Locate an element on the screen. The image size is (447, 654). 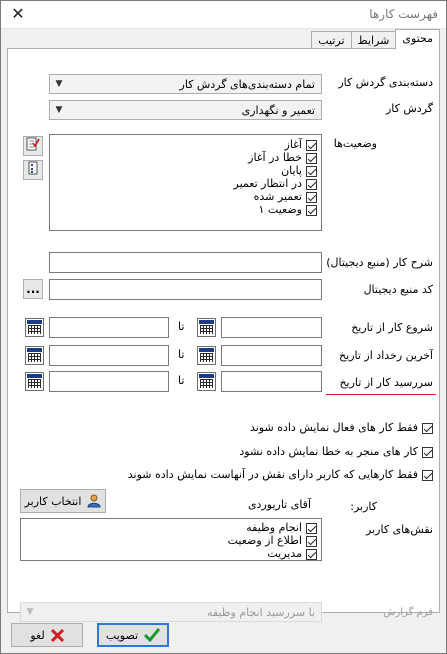
deselect-all-button is located at coordinates (33, 170).